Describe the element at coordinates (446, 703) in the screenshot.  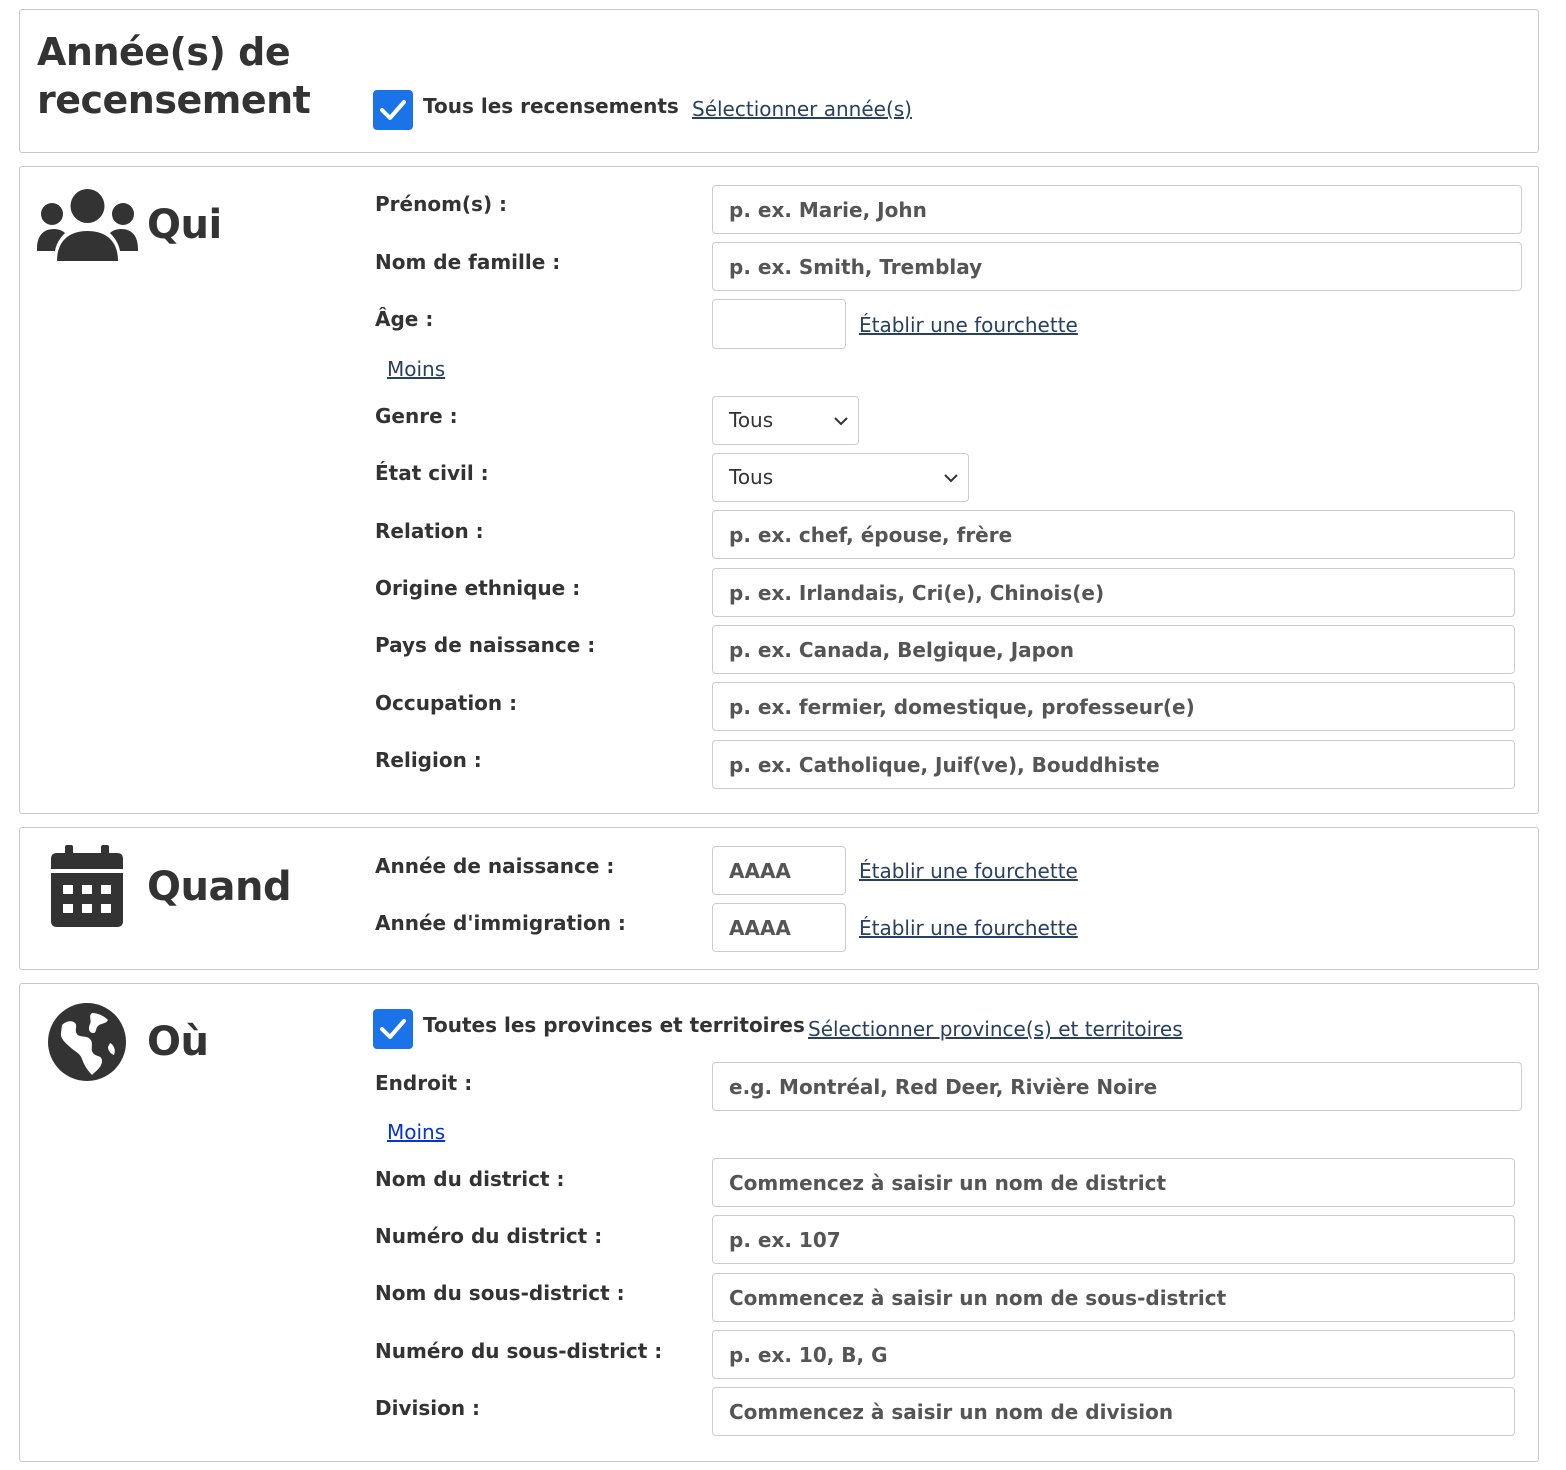
I see `occupation-label: Occupation :` at that location.